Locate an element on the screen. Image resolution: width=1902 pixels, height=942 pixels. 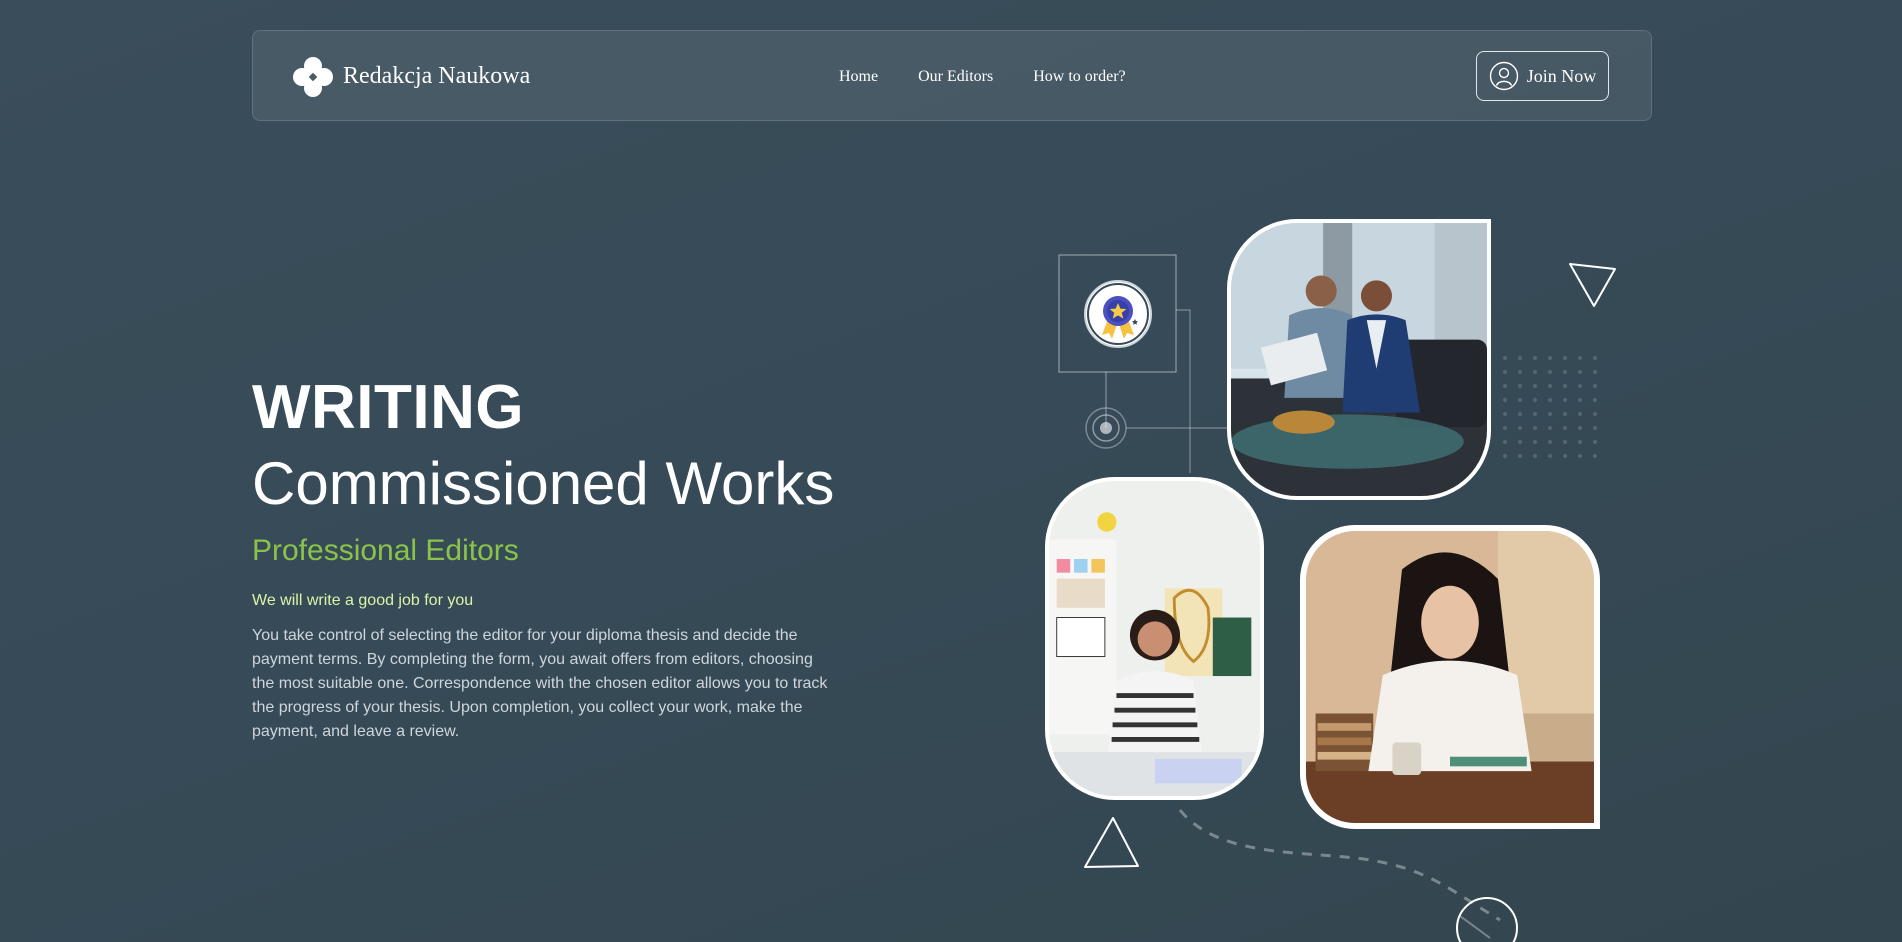
award-badge-icon is located at coordinates (1118, 314).